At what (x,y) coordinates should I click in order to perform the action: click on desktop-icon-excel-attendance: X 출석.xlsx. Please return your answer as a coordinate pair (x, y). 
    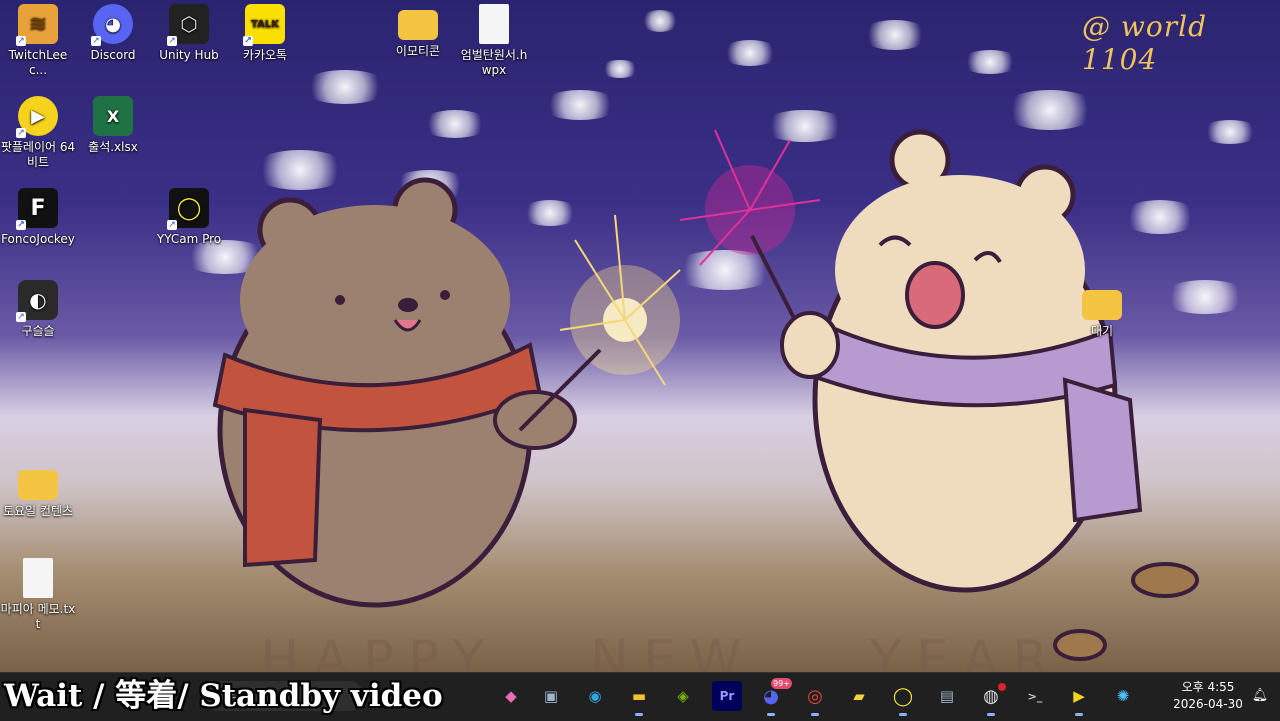
    Looking at the image, I should click on (113, 125).